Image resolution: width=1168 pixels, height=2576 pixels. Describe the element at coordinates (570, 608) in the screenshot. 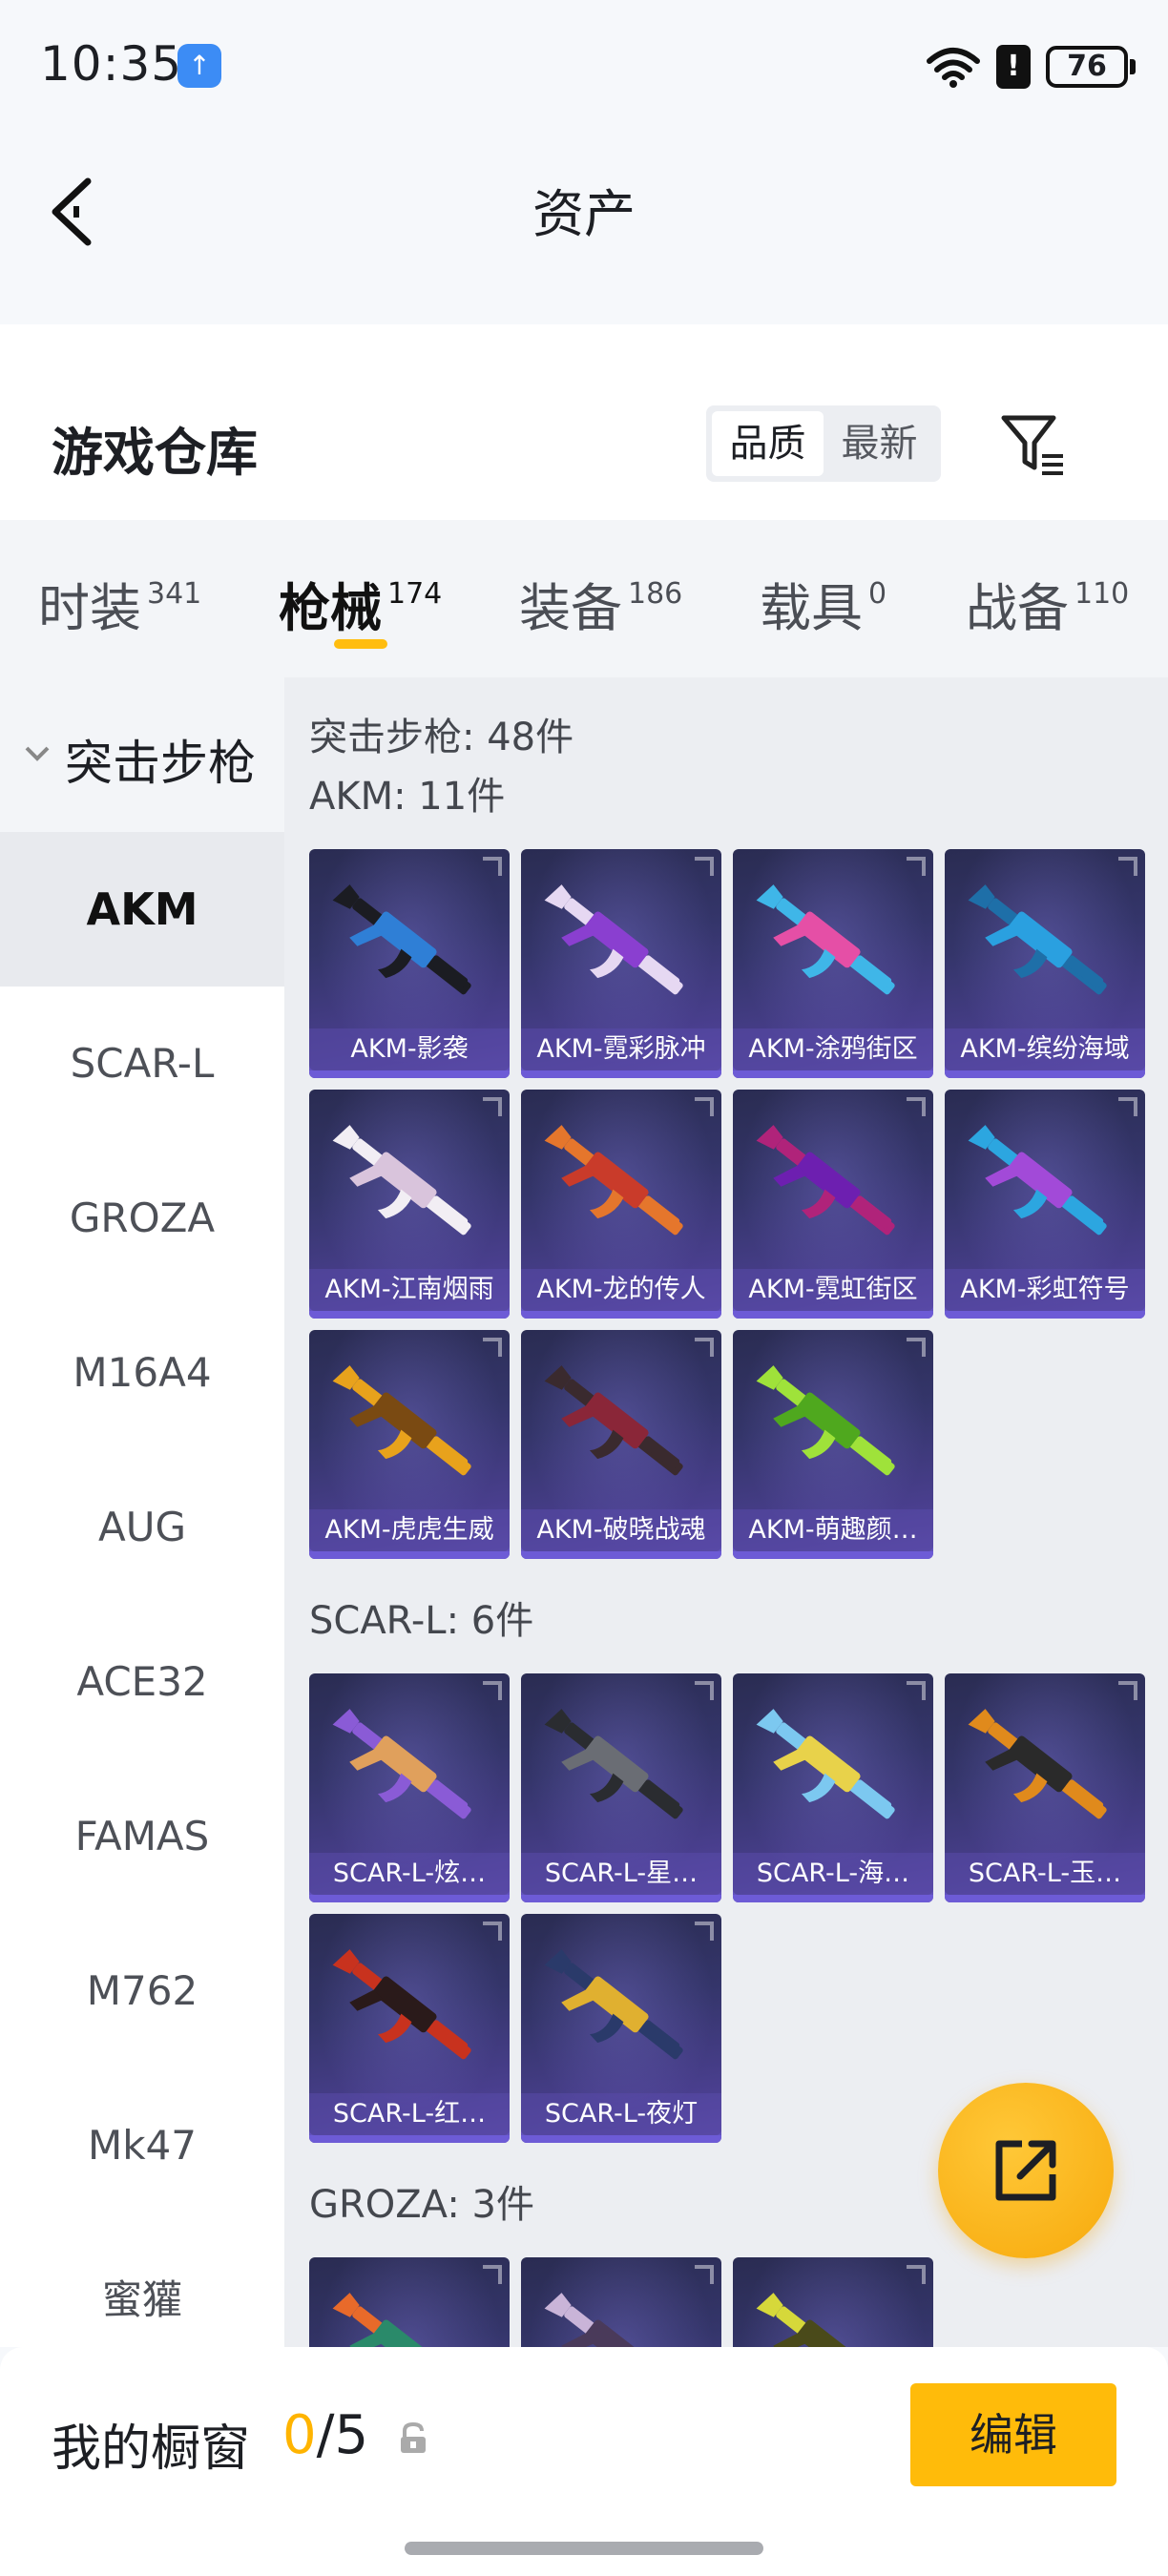

I see `tab-label: 装备` at that location.